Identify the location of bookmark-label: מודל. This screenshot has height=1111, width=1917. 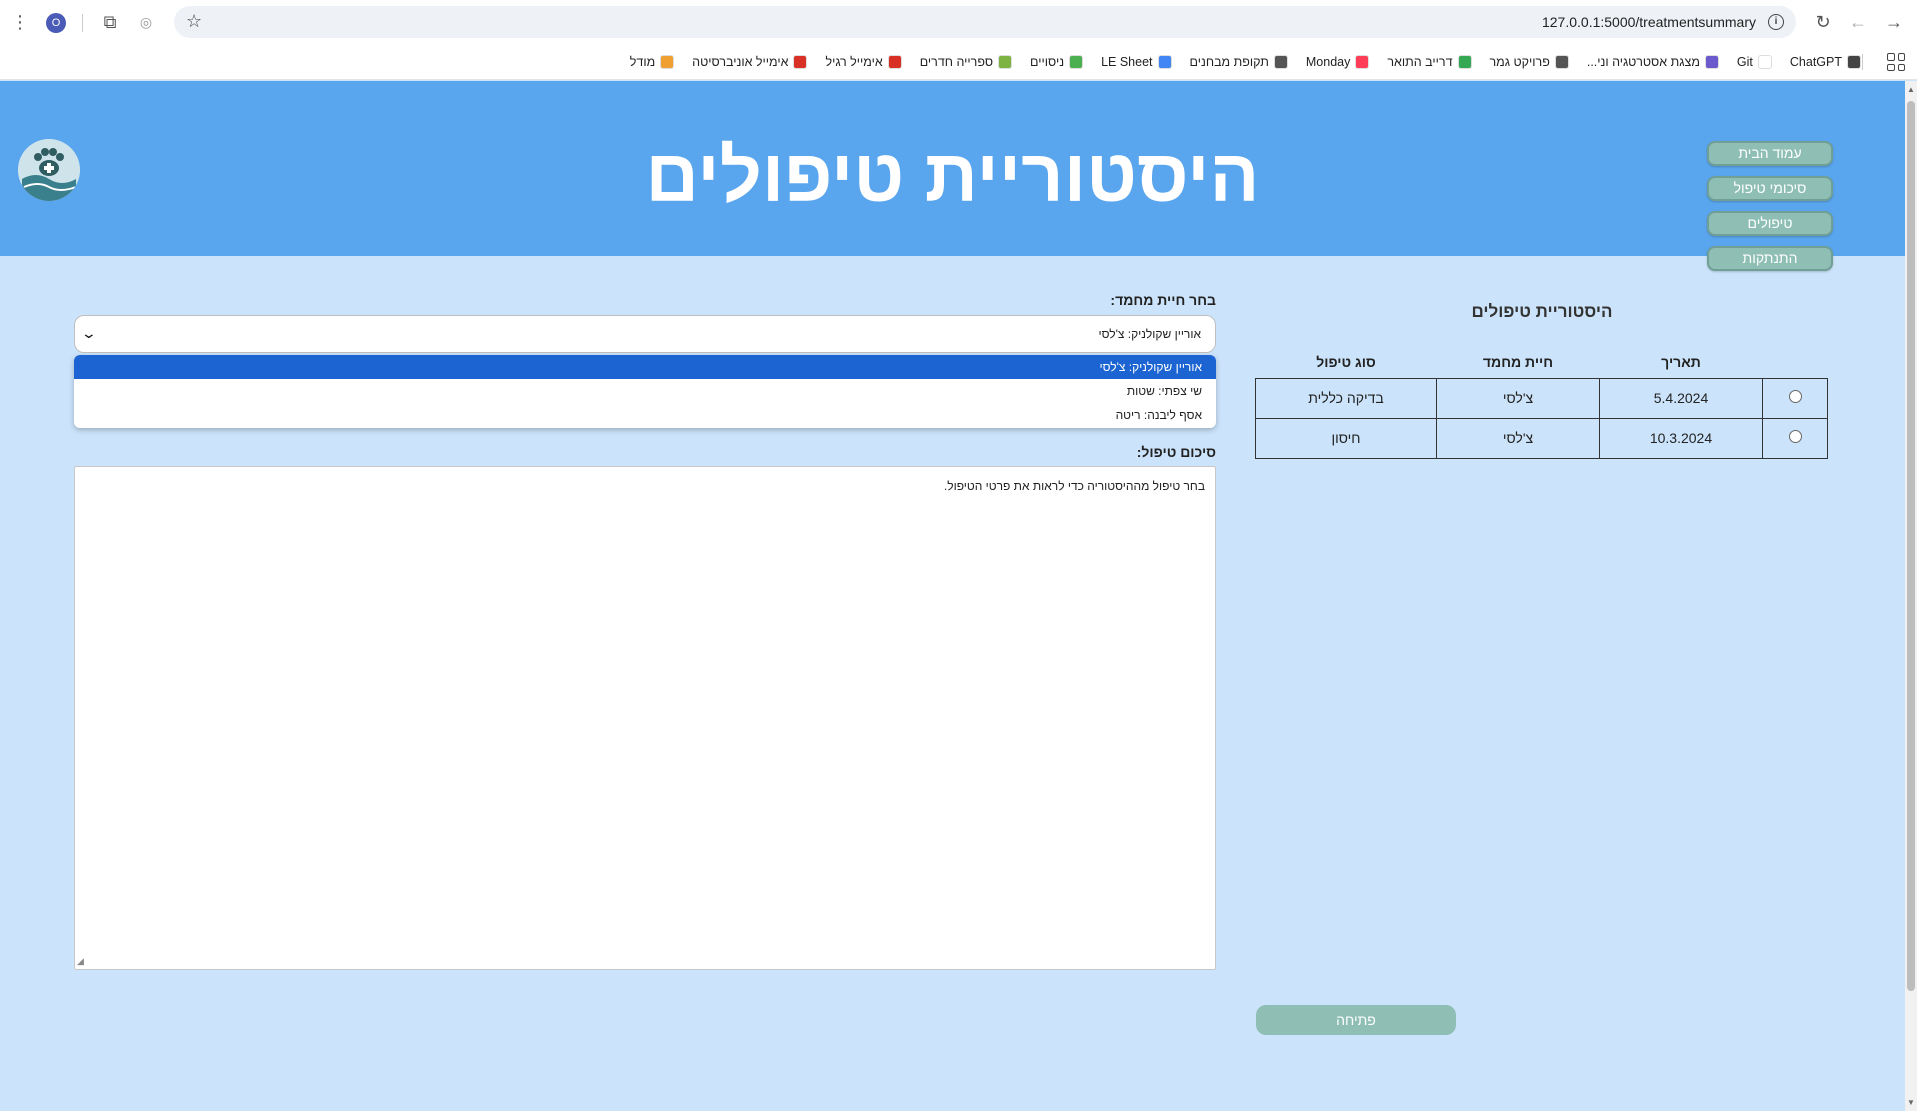
(642, 62).